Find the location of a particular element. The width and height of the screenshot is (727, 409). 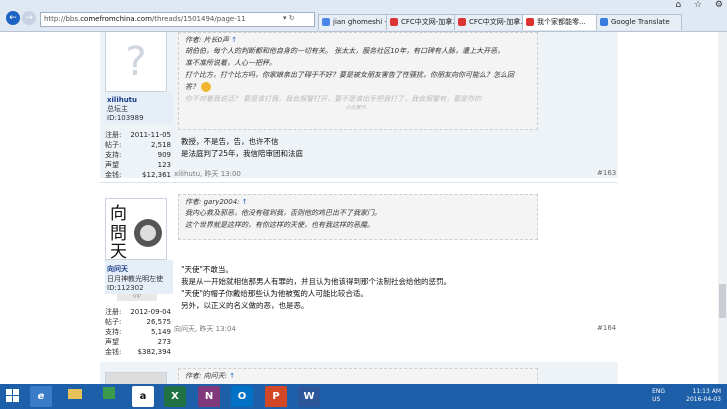

post-message: 教授，不是告，告，也许不信 是法庭判了25年，我信陪审团和法庭 is located at coordinates (242, 148).